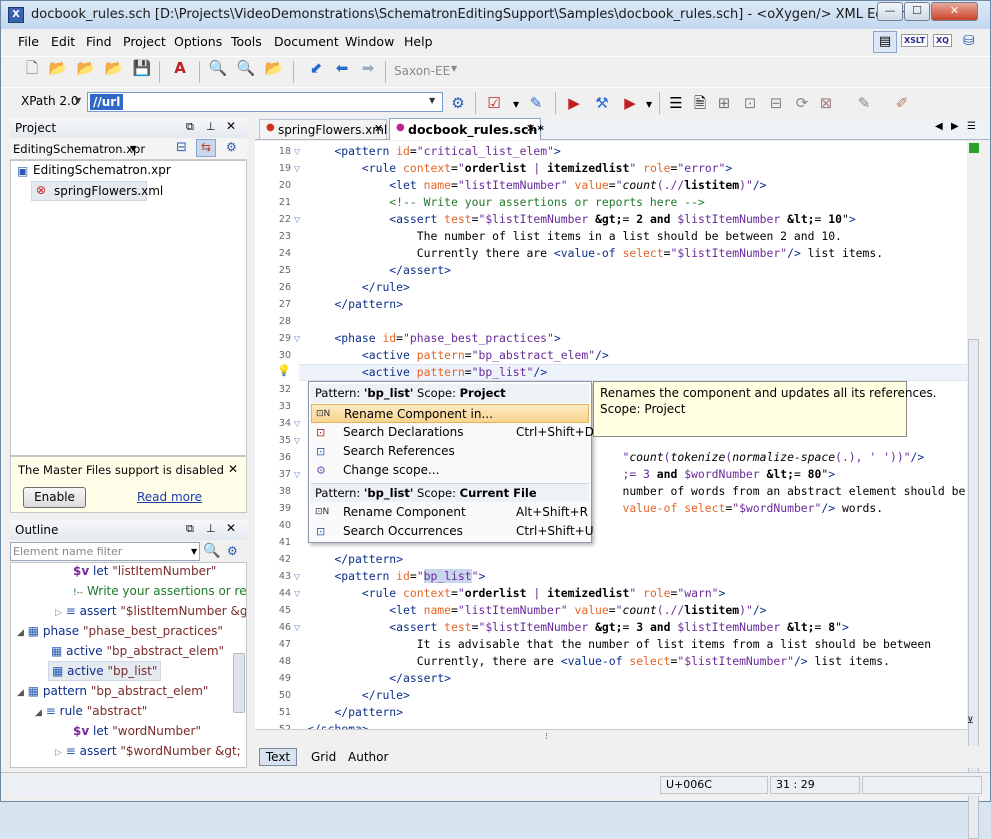 The width and height of the screenshot is (991, 839). I want to click on menu-project: Project, so click(144, 41).